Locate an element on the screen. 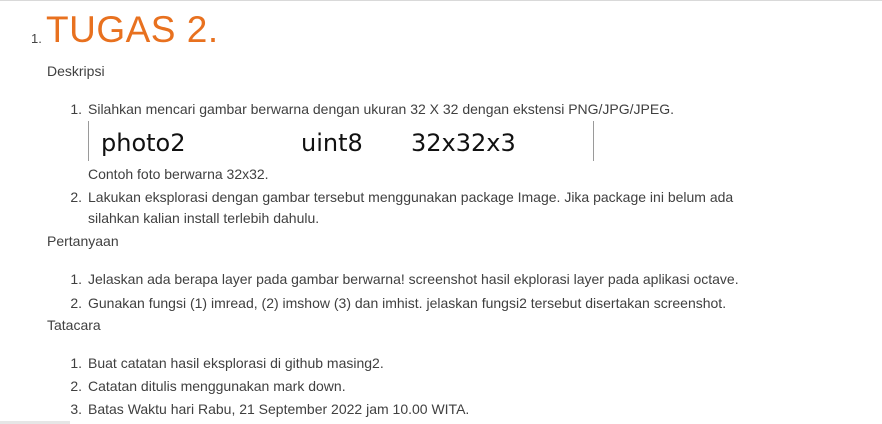 The height and width of the screenshot is (424, 882). top-divider is located at coordinates (441, 0).